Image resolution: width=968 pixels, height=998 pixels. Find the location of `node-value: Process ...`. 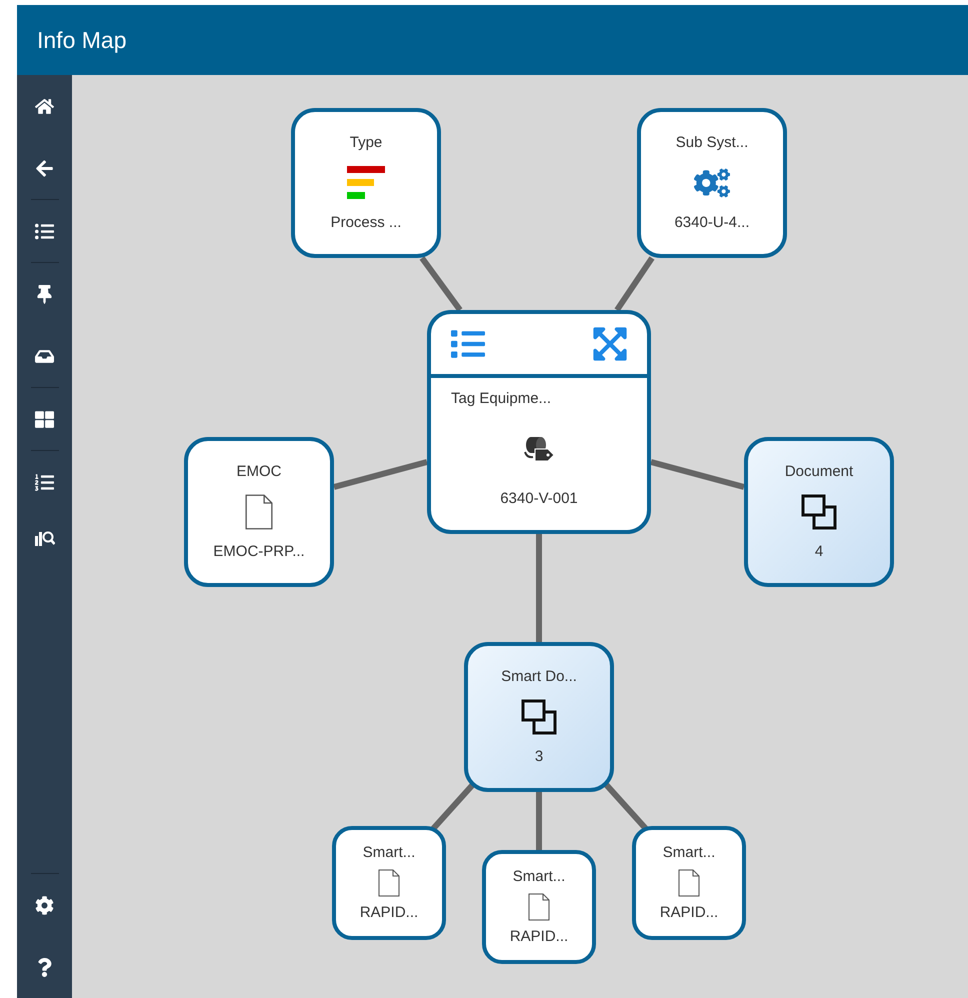

node-value: Process ... is located at coordinates (366, 222).